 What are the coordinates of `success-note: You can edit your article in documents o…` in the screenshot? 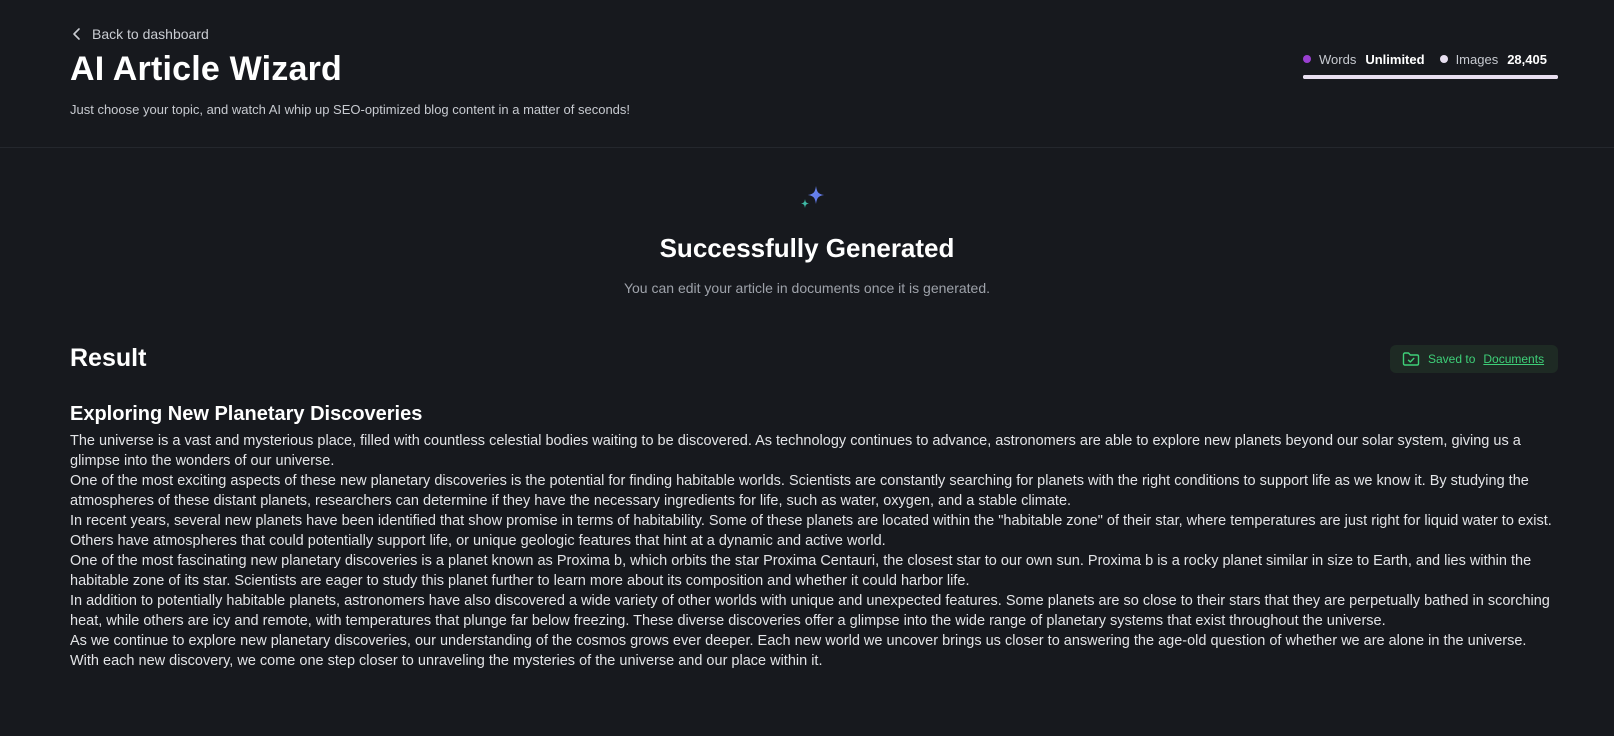 It's located at (807, 288).